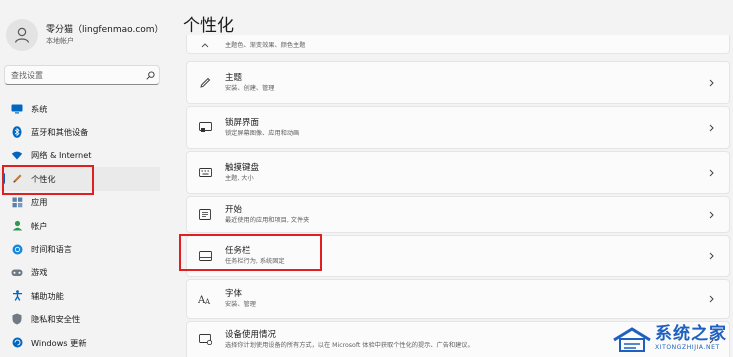 Image resolution: width=733 pixels, height=357 pixels. What do you see at coordinates (250, 88) in the screenshot?
I see `card-subtitle: 安装、创建、管理` at bounding box center [250, 88].